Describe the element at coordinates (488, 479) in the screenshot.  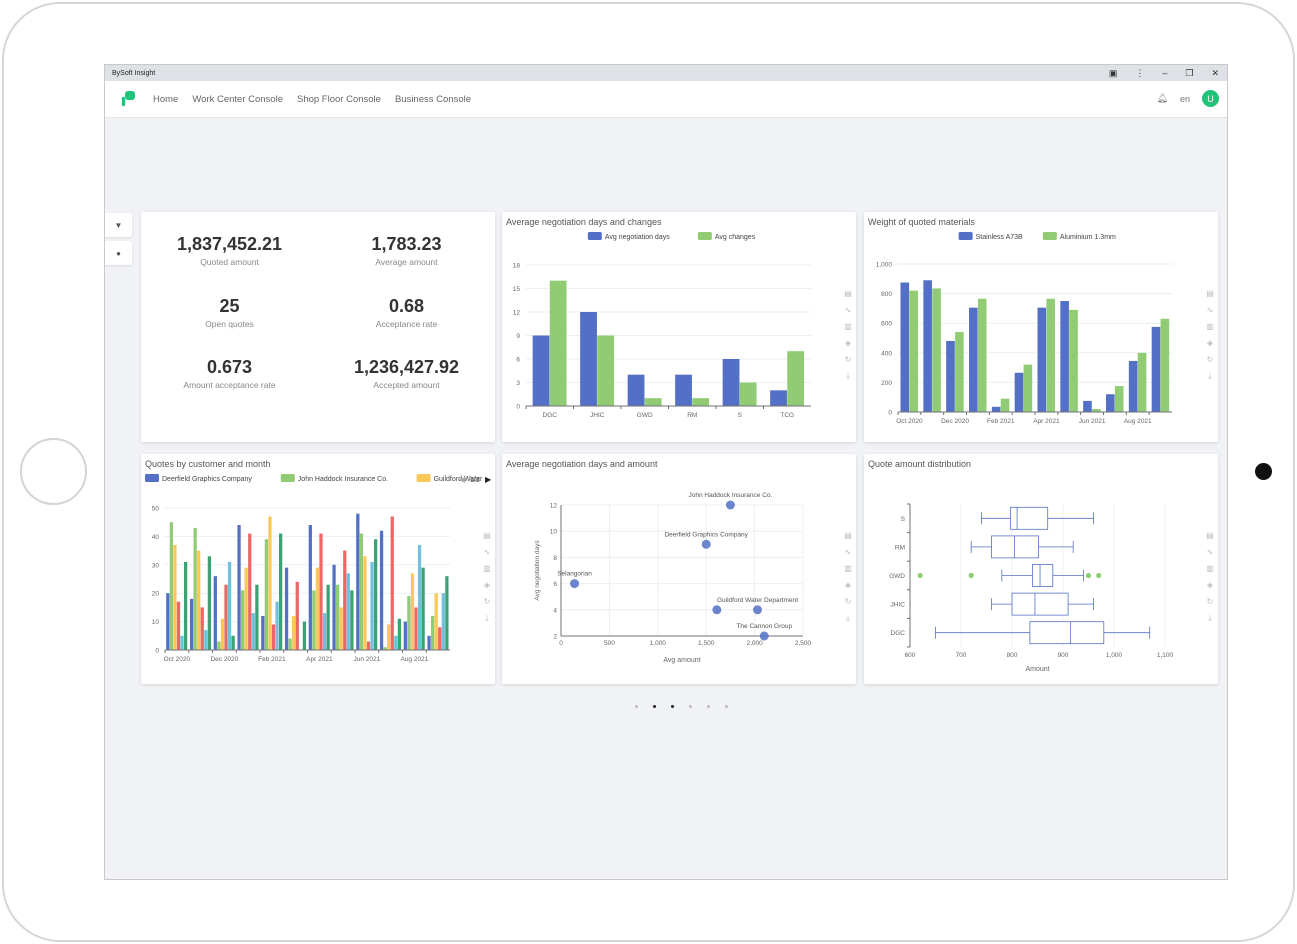
I see `legend-next-icon: ▶` at that location.